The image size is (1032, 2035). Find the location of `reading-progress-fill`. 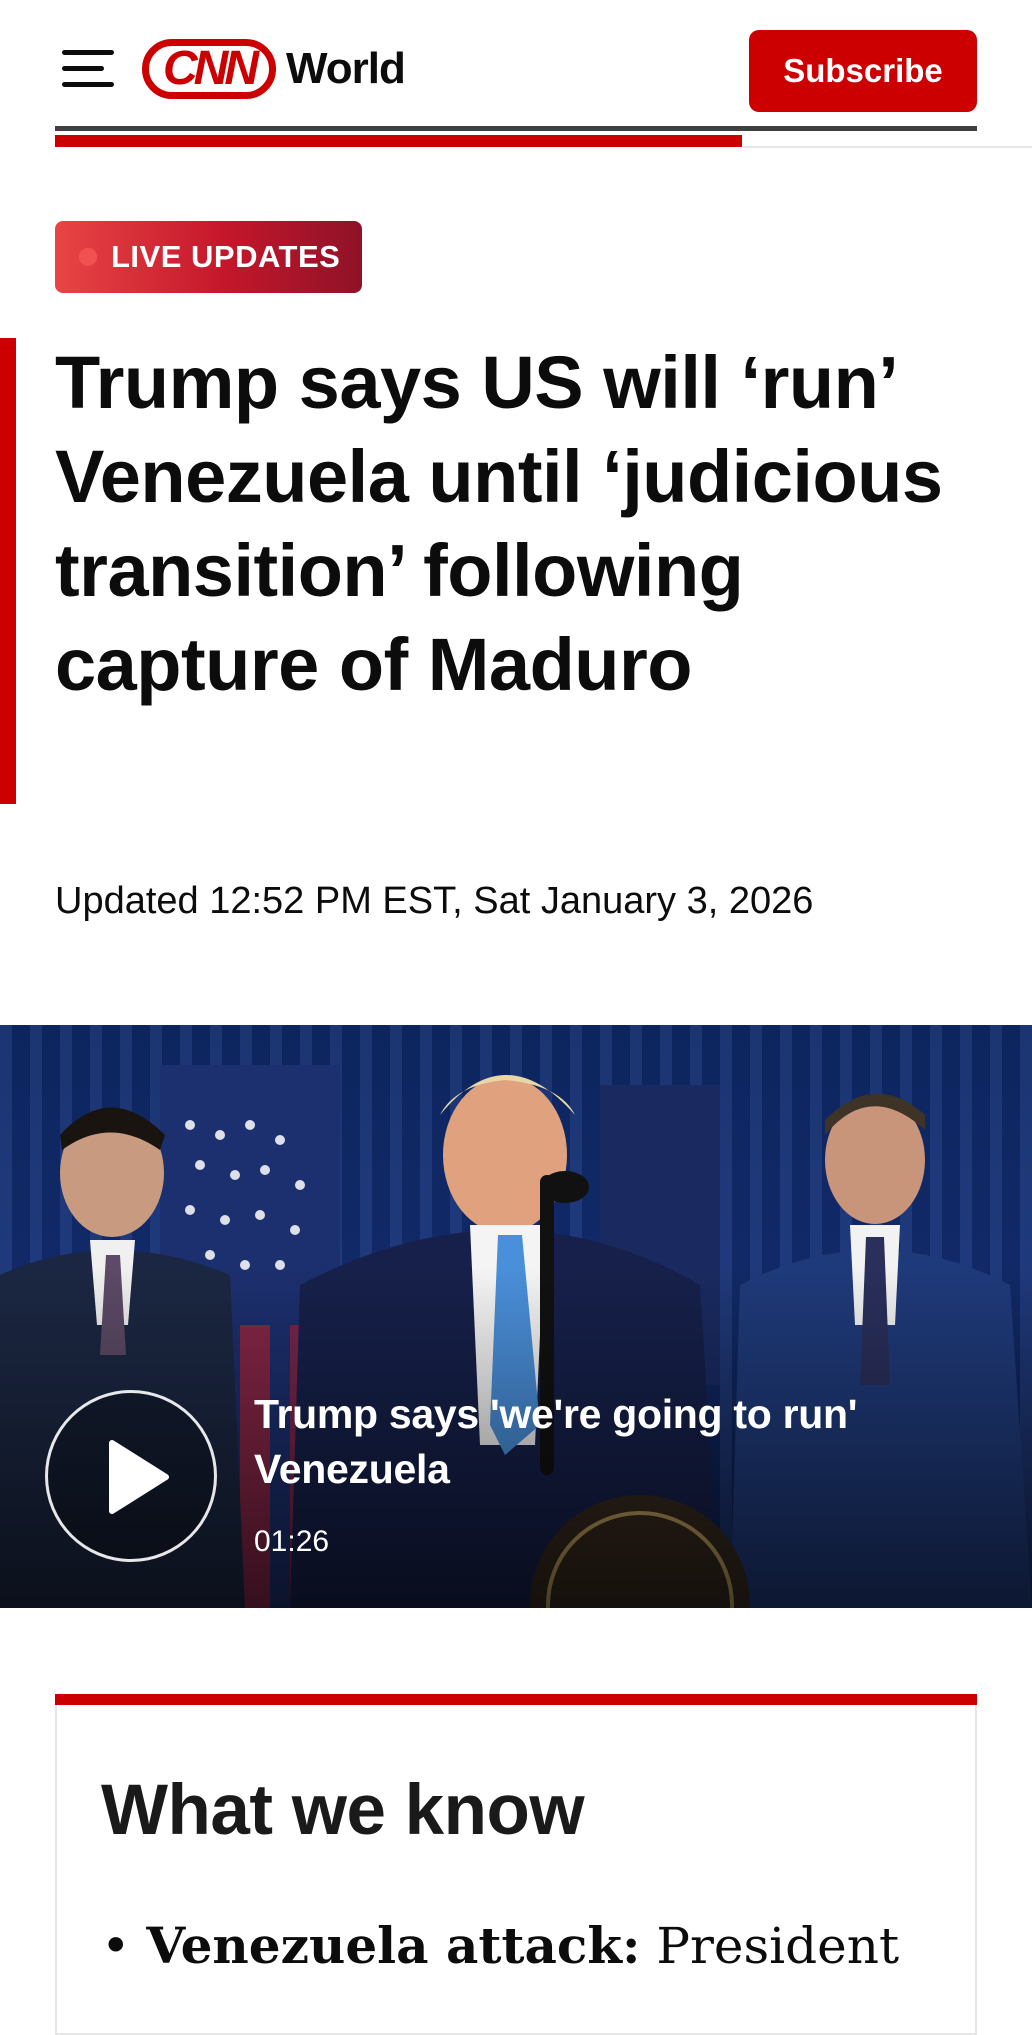

reading-progress-fill is located at coordinates (398, 141).